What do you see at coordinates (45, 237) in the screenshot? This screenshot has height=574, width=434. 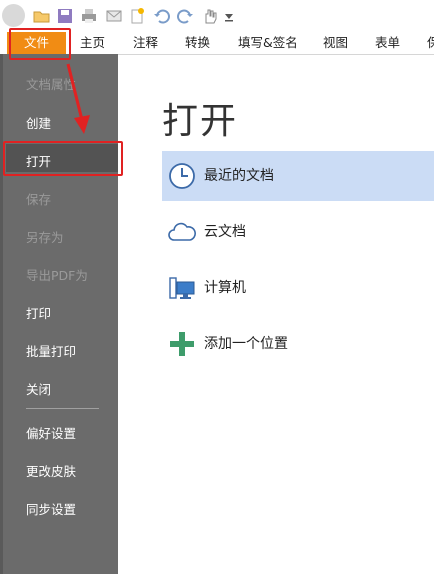 I see `sidebar-item-save-as: 另存为` at bounding box center [45, 237].